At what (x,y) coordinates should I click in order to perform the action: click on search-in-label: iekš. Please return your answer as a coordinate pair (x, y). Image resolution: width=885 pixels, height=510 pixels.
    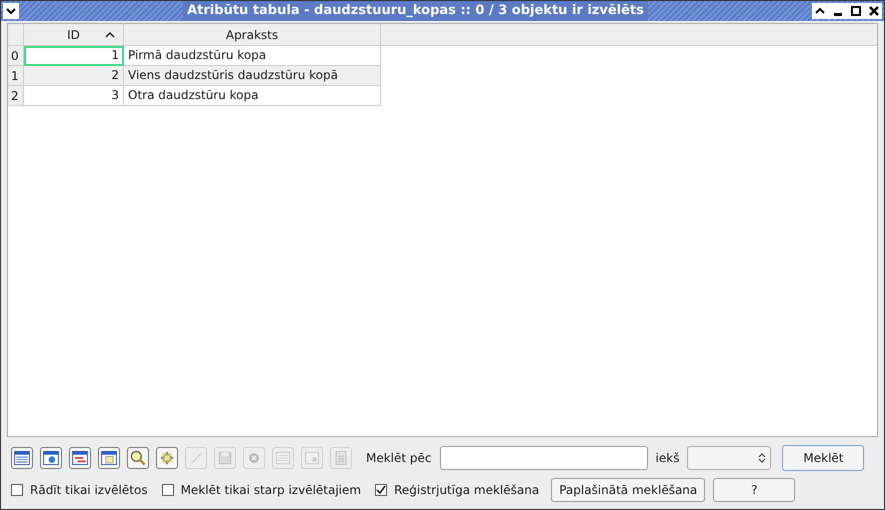
    Looking at the image, I should click on (668, 458).